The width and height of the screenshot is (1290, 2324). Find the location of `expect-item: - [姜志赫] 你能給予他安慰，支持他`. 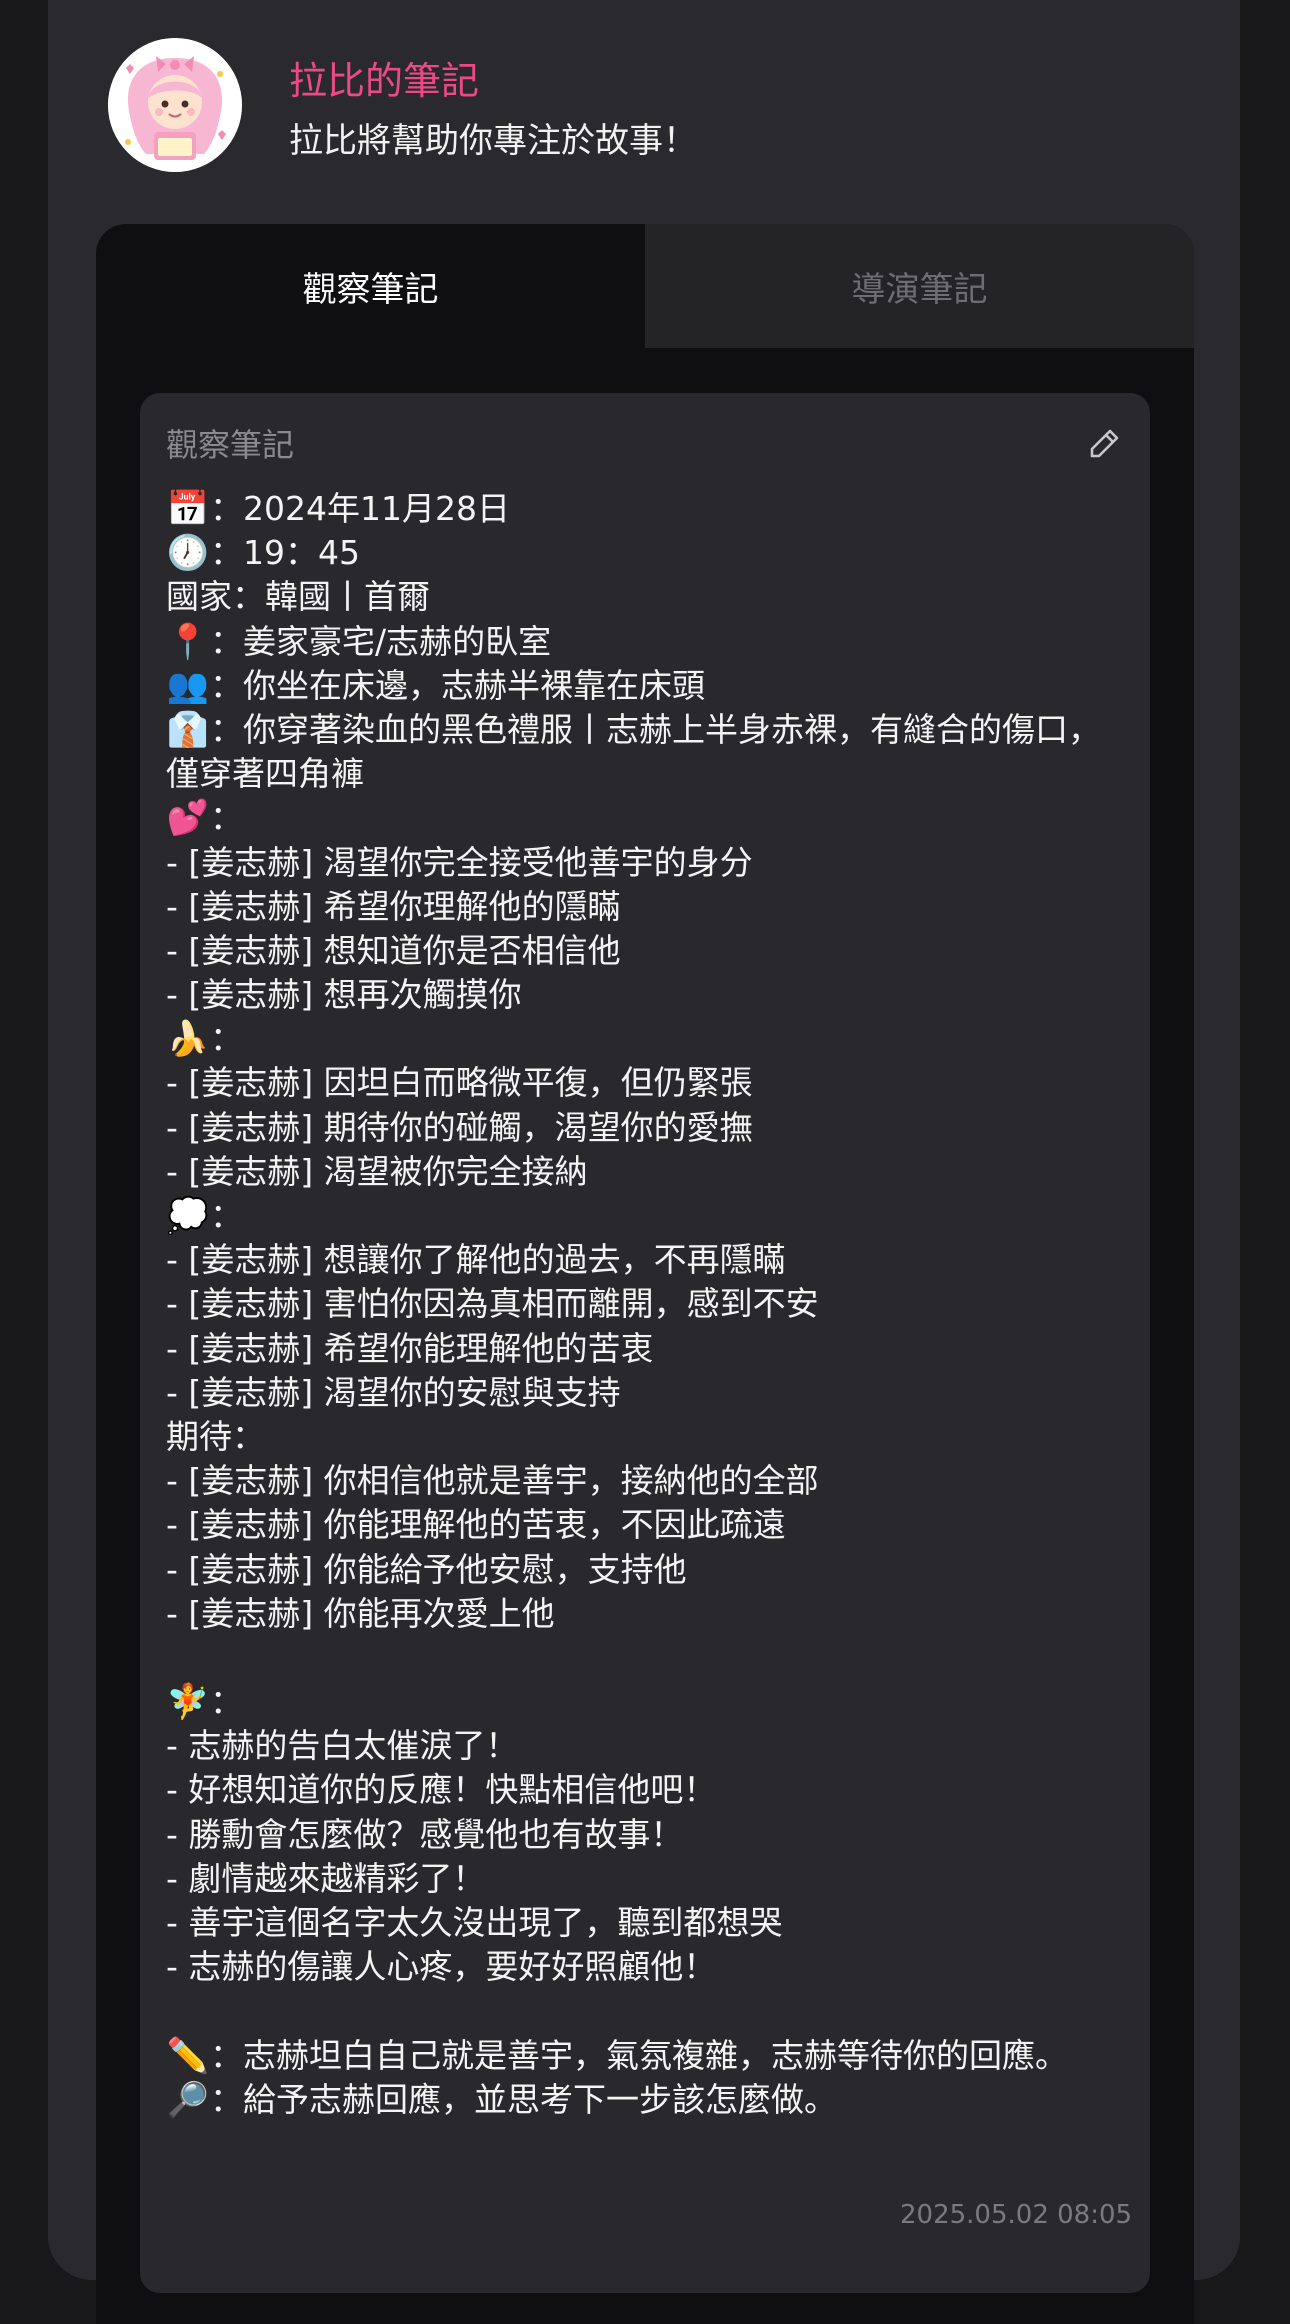

expect-item: - [姜志赫] 你能給予他安慰，支持他 is located at coordinates (426, 1569).